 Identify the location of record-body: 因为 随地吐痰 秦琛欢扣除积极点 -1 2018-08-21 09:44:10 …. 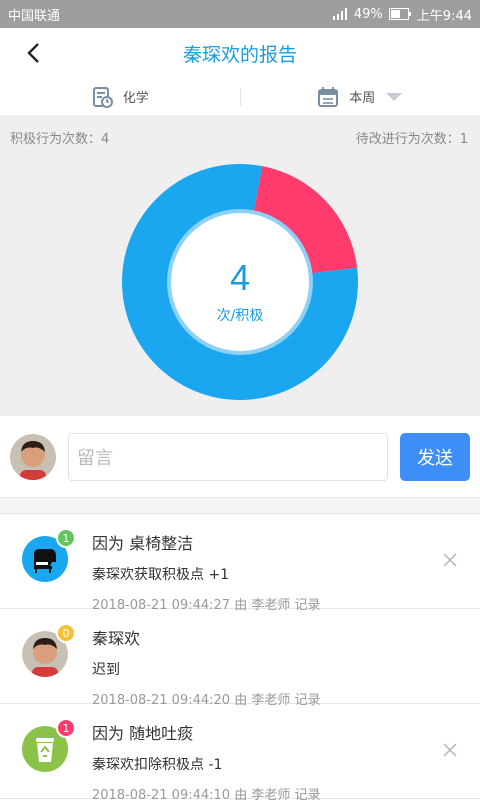
(276, 759).